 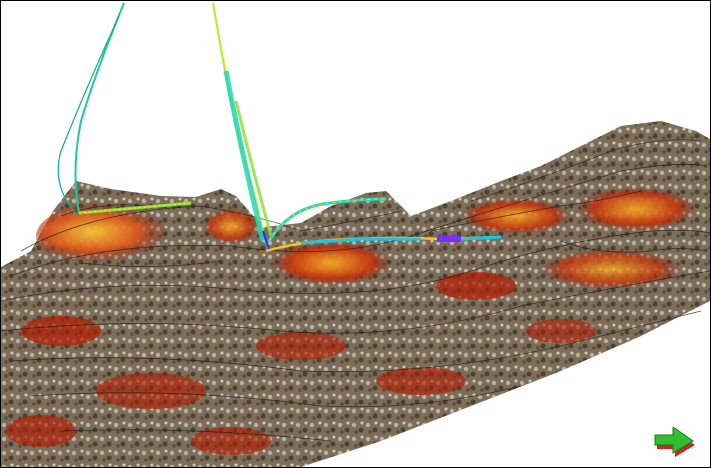 What do you see at coordinates (676, 444) in the screenshot?
I see `orientation-arrow-icon` at bounding box center [676, 444].